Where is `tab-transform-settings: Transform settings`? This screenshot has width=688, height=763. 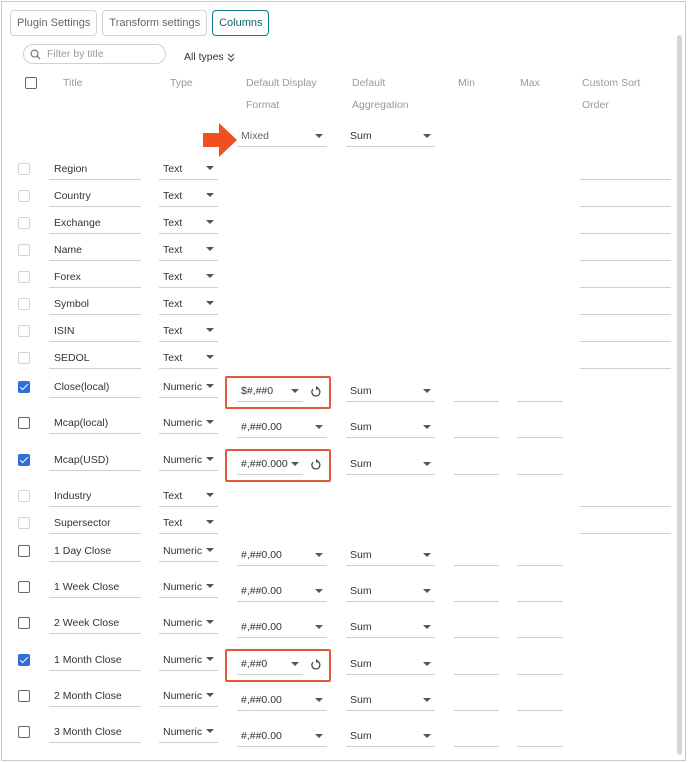 tab-transform-settings: Transform settings is located at coordinates (155, 23).